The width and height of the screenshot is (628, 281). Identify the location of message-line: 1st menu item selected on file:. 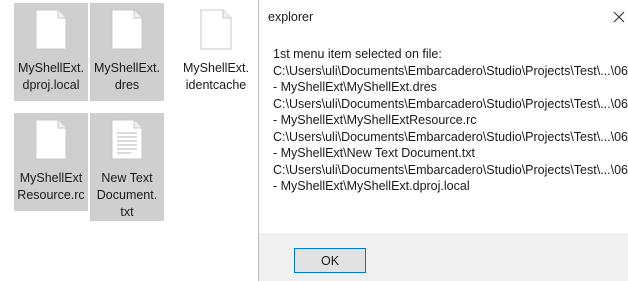
(357, 54).